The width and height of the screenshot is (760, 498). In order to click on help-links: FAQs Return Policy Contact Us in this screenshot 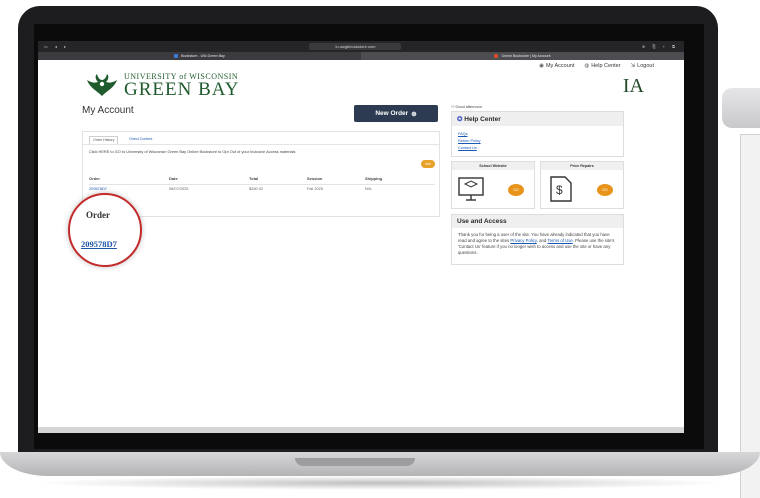, I will do `click(537, 141)`.